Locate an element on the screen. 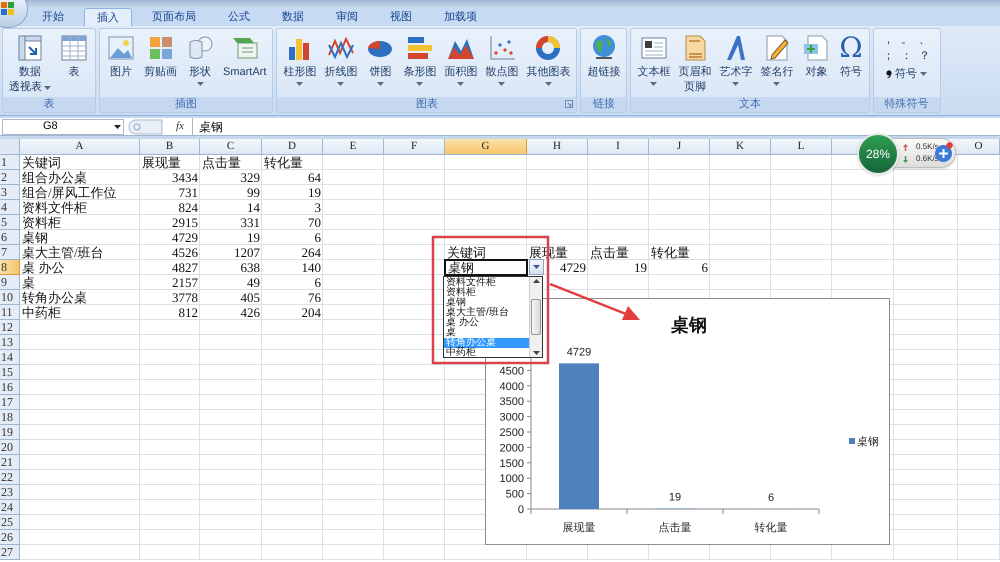 Image resolution: width=1000 pixels, height=562 pixels. column-header: E is located at coordinates (353, 146).